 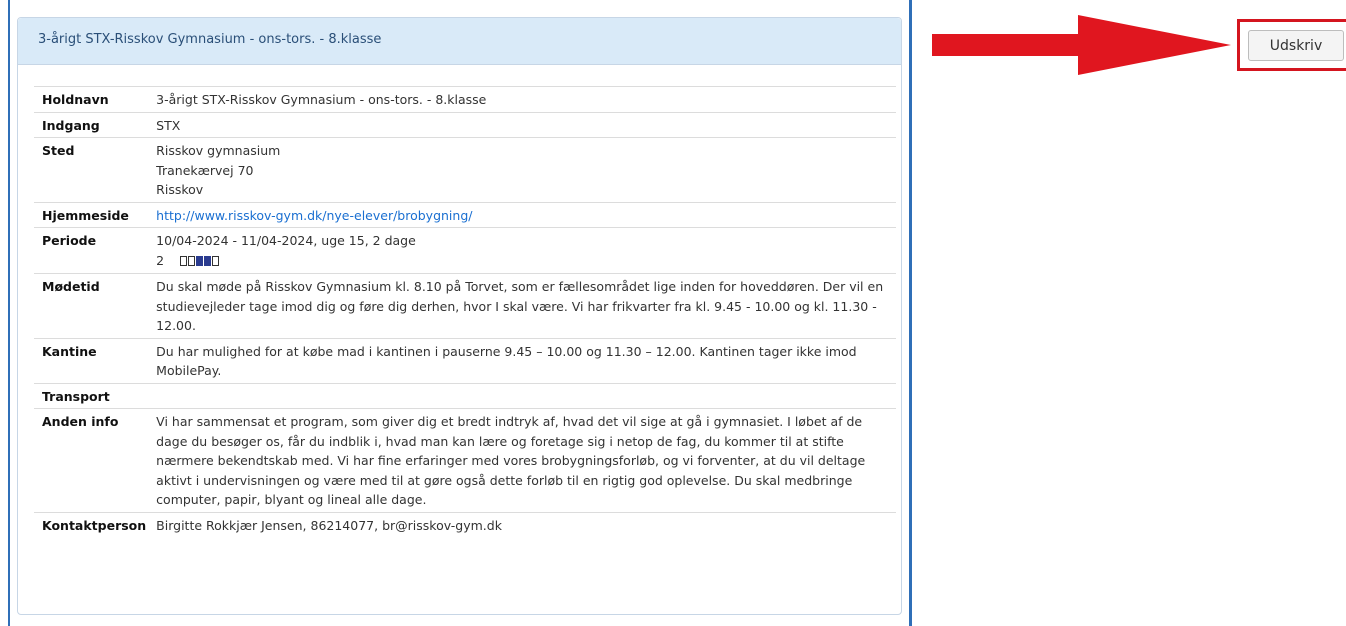 What do you see at coordinates (218, 150) in the screenshot?
I see `sted-line: Risskov gymnasium` at bounding box center [218, 150].